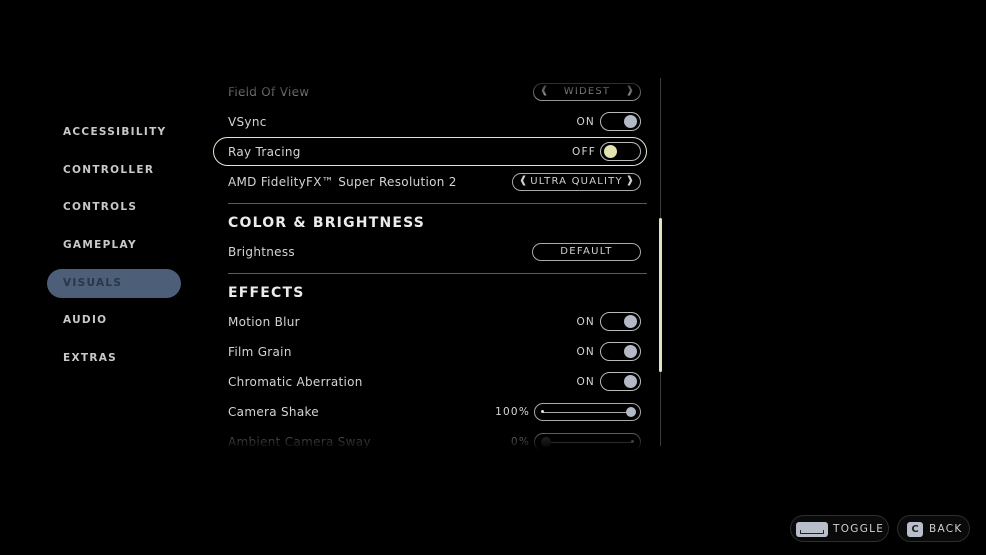 The height and width of the screenshot is (555, 986). What do you see at coordinates (114, 358) in the screenshot?
I see `sidebar-item-extras: EXTRAS` at bounding box center [114, 358].